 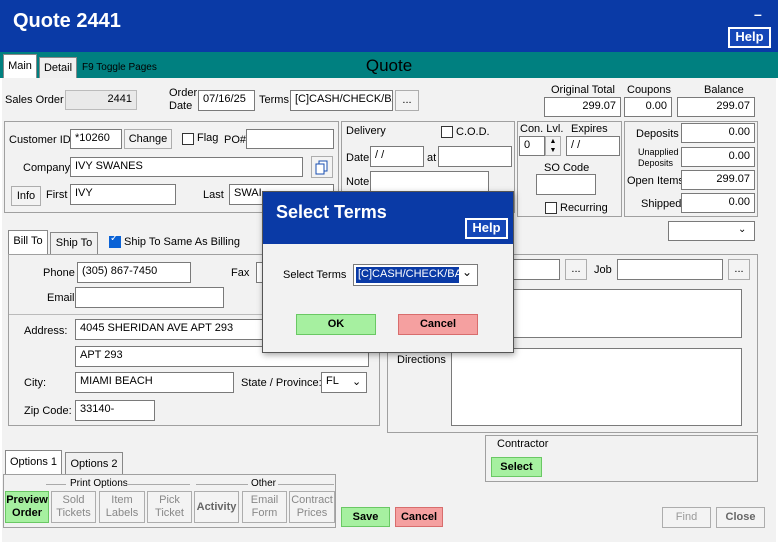 What do you see at coordinates (358, 158) in the screenshot?
I see `delivery-date-label: Date` at bounding box center [358, 158].